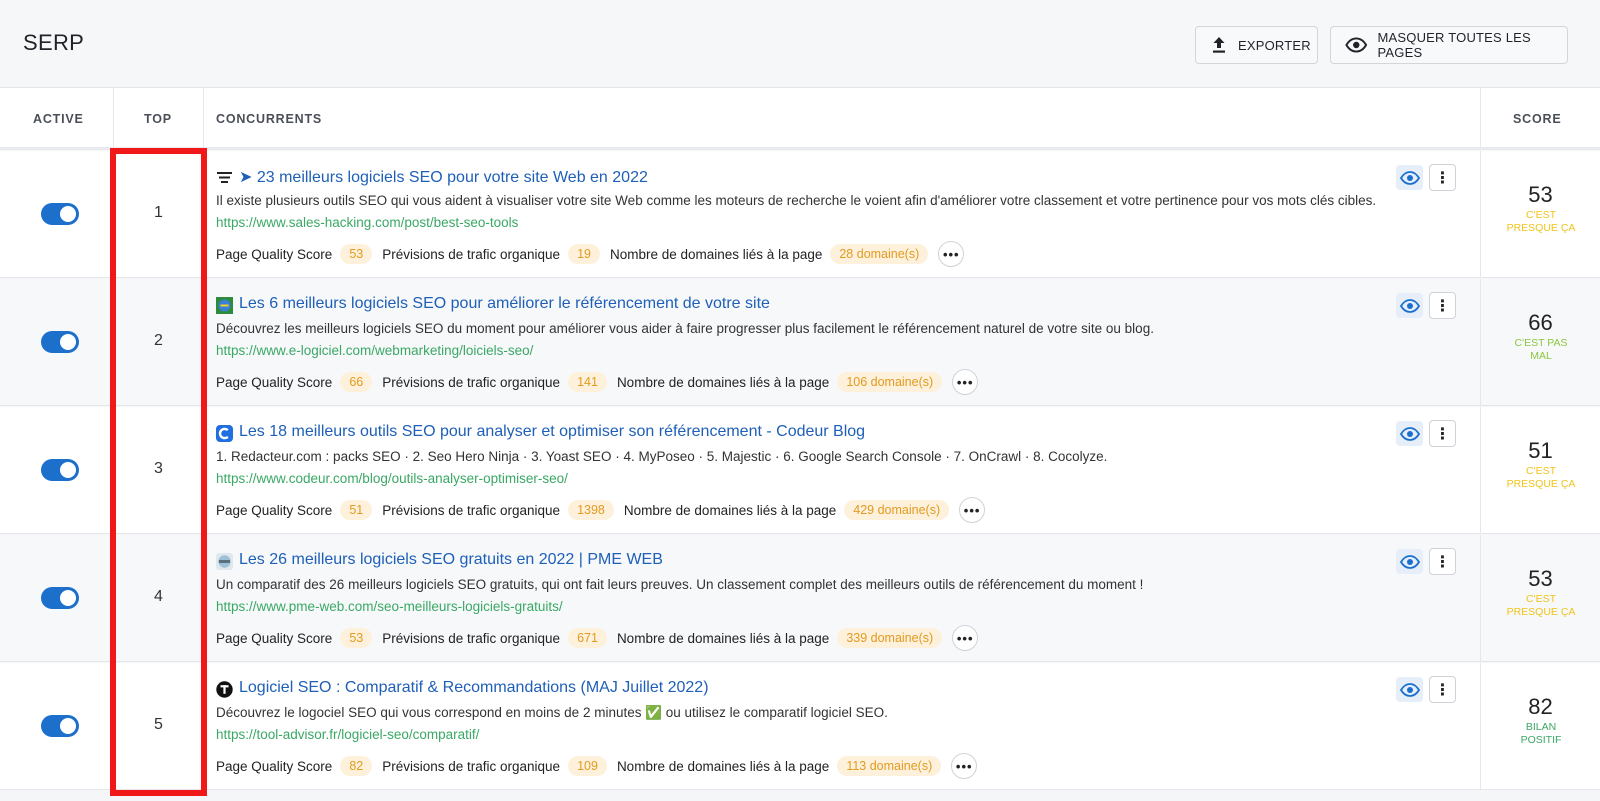 The image size is (1600, 801). Describe the element at coordinates (587, 382) in the screenshot. I see `organic-traffic-value: 141` at that location.